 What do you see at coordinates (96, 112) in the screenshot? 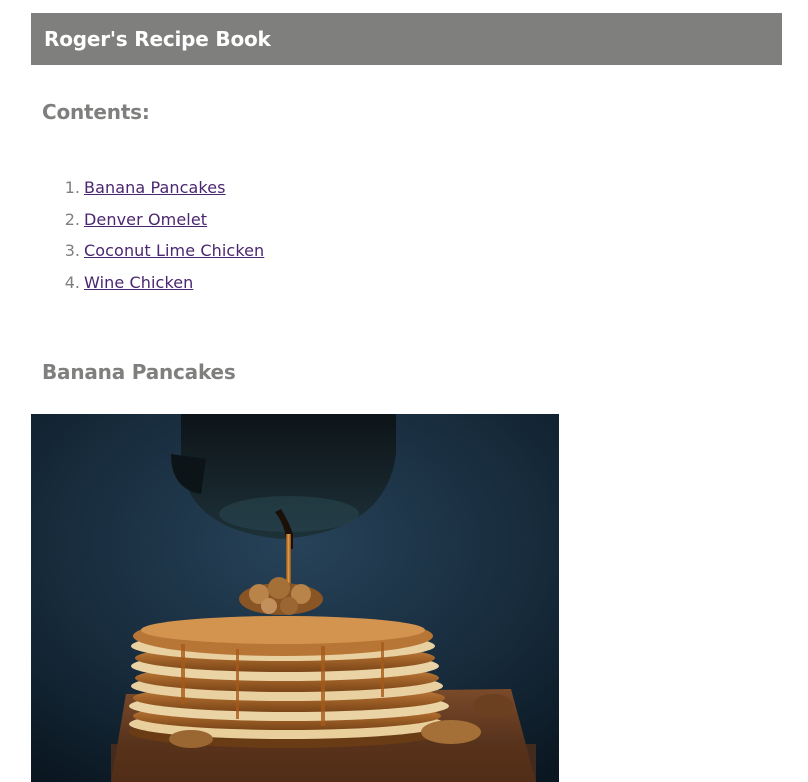
I see `contents-heading: Contents:` at bounding box center [96, 112].